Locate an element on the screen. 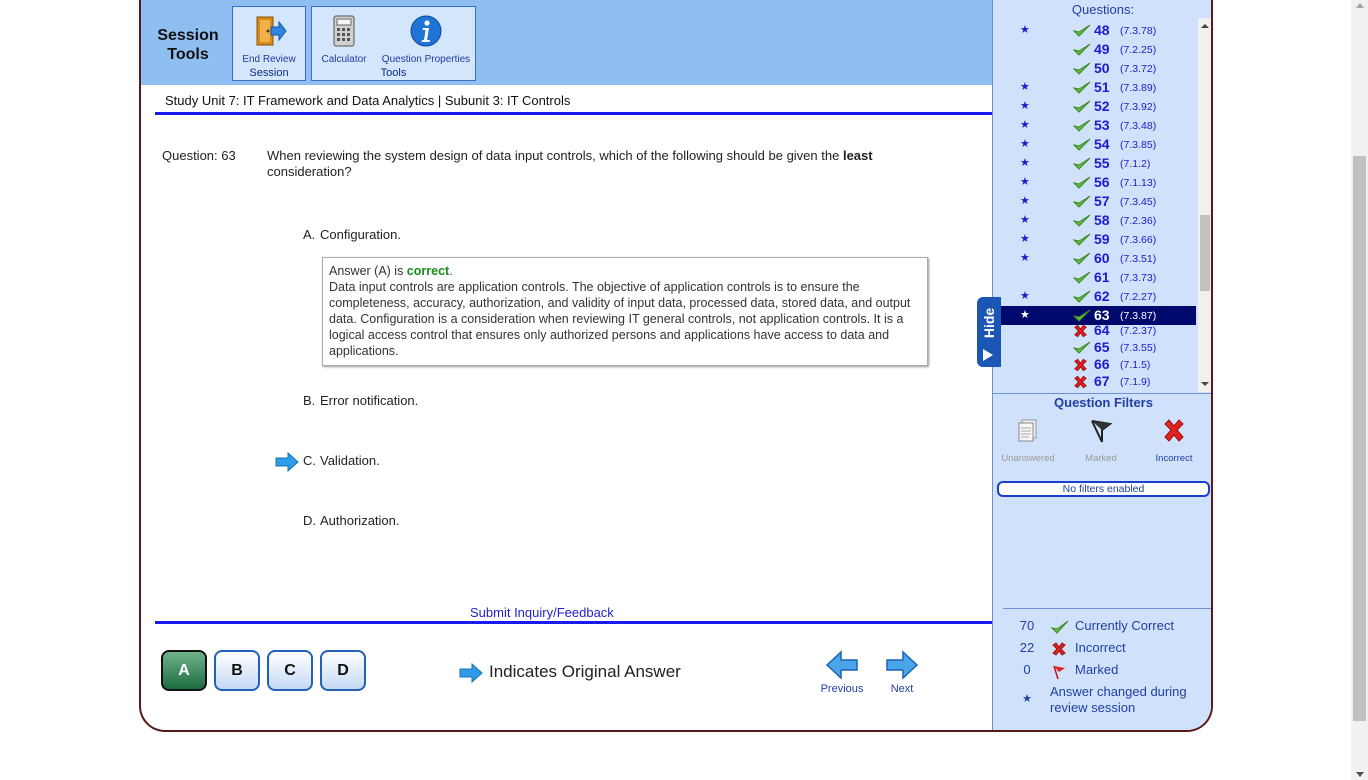 The image size is (1368, 780). question-row-ref: (7.1.2) is located at coordinates (1135, 164).